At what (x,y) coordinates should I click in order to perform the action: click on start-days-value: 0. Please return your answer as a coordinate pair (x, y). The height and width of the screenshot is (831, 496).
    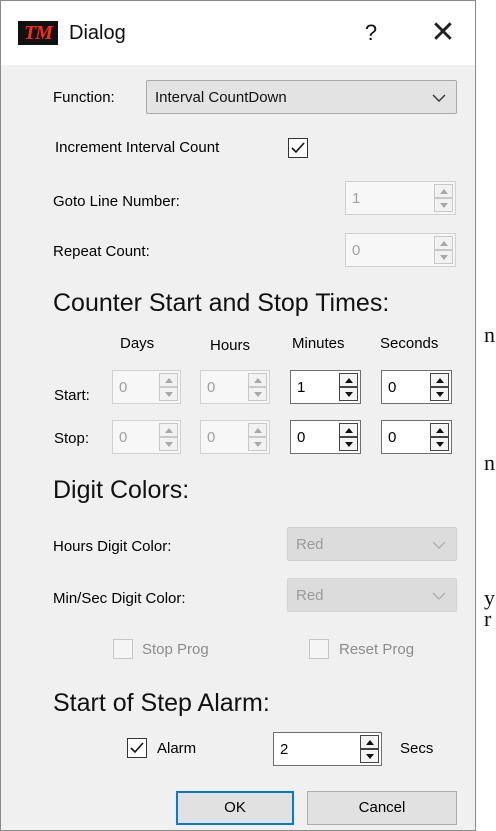
    Looking at the image, I should click on (123, 387).